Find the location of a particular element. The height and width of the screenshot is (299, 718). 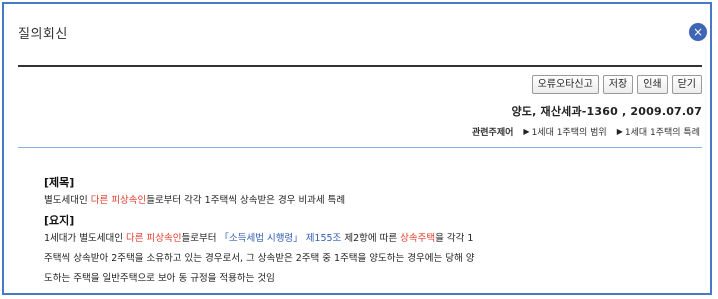

document-reference: 양도, 재산세과-1360 , 2009.07.07 is located at coordinates (606, 111).